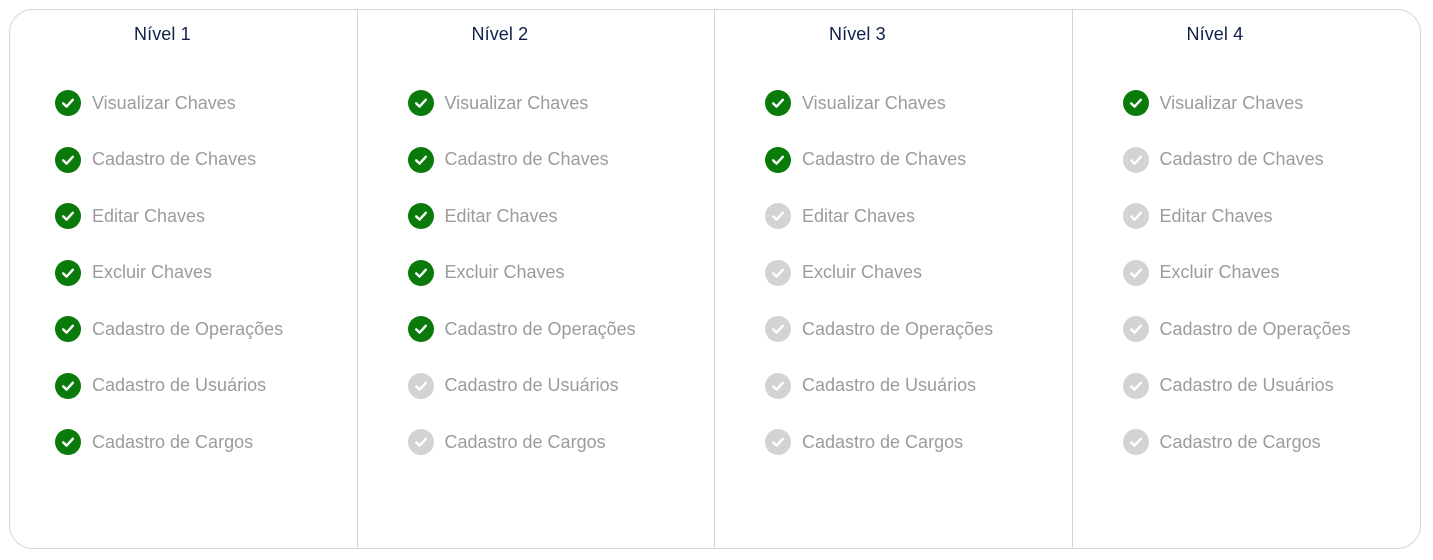 Image resolution: width=1433 pixels, height=560 pixels. What do you see at coordinates (1215, 34) in the screenshot?
I see `level-title: Nível 4` at bounding box center [1215, 34].